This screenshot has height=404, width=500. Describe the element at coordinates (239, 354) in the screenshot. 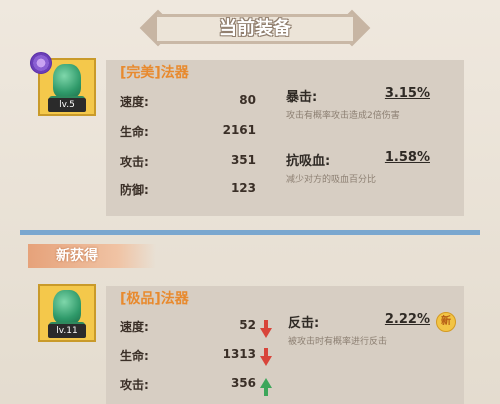

I see `new-stat-value-hp: 1313` at that location.